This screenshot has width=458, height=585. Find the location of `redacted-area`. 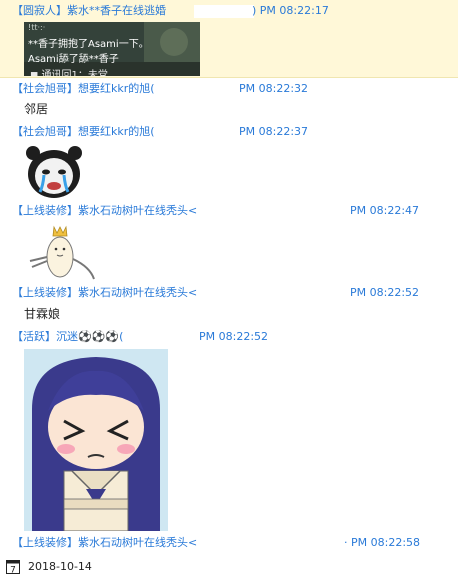

redacted-area is located at coordinates (224, 11).